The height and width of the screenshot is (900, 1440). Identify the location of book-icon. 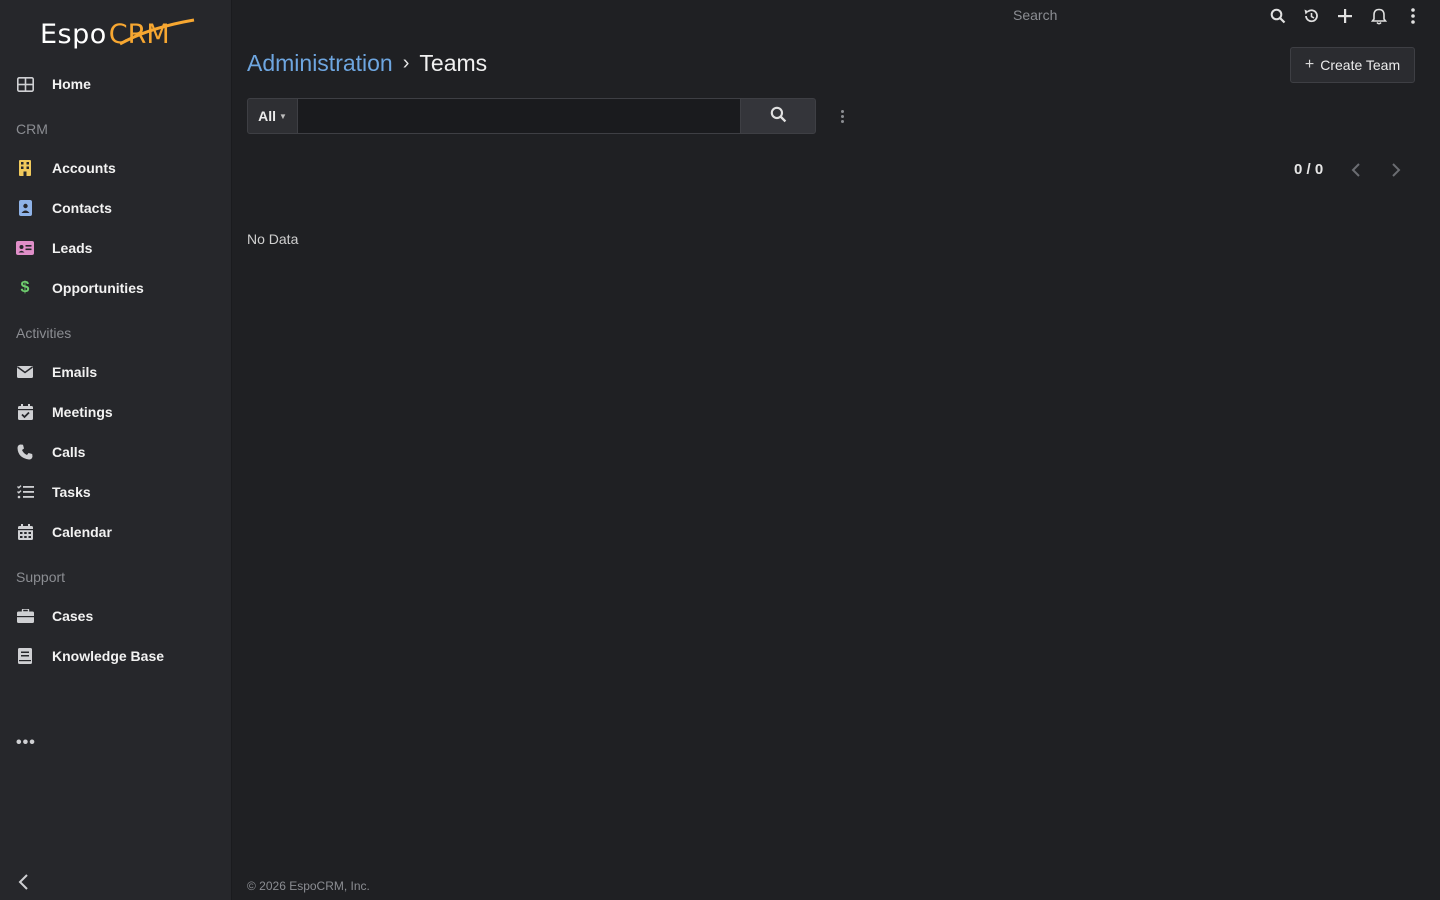
(25, 656).